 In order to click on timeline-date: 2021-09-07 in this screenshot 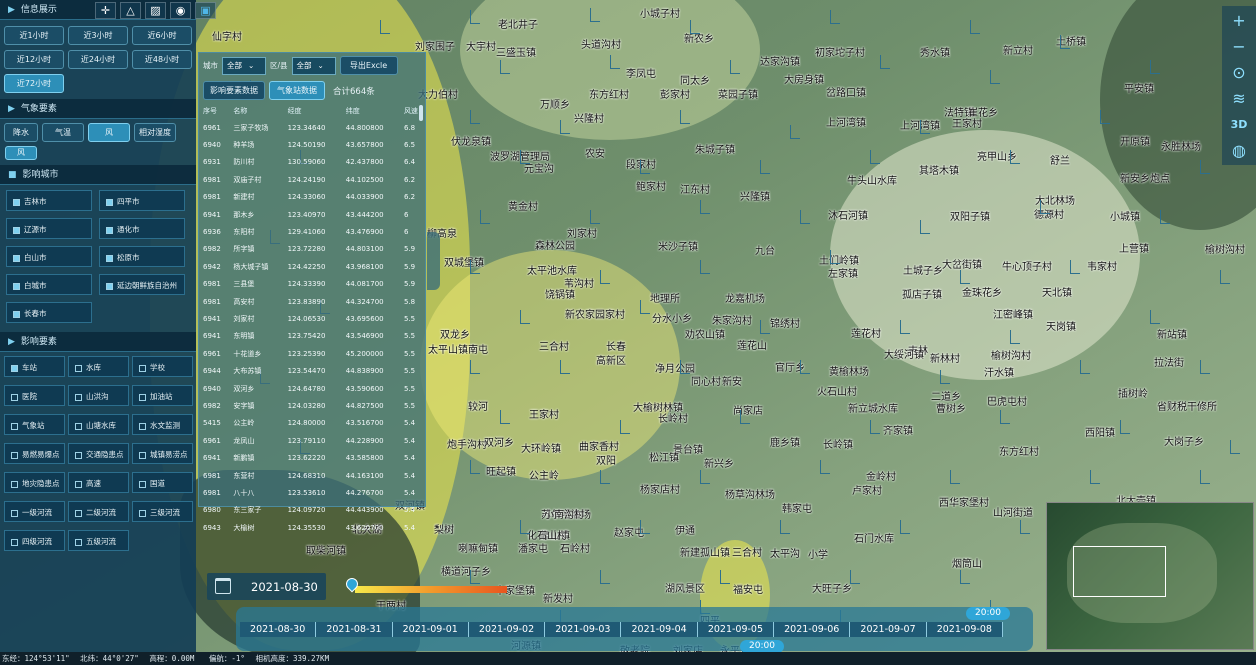, I will do `click(888, 629)`.